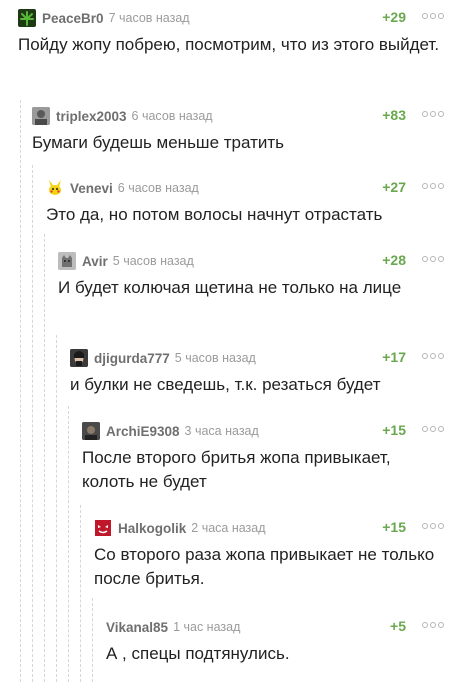 The height and width of the screenshot is (682, 450). Describe the element at coordinates (149, 18) in the screenshot. I see `timestamp: 7 часов назад` at that location.